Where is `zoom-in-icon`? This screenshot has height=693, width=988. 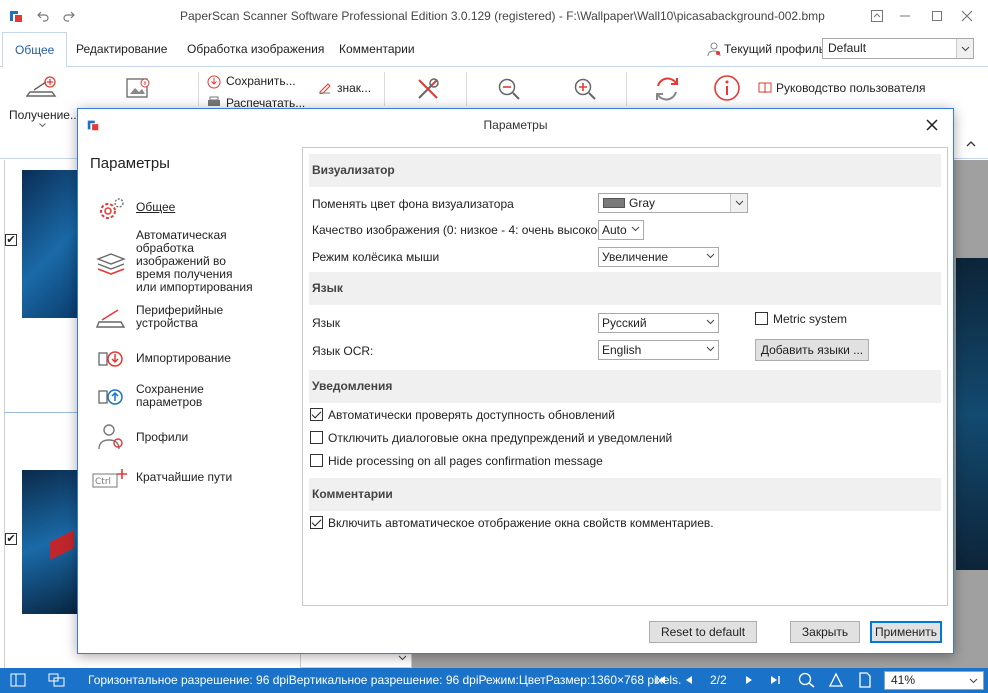
zoom-in-icon is located at coordinates (585, 89).